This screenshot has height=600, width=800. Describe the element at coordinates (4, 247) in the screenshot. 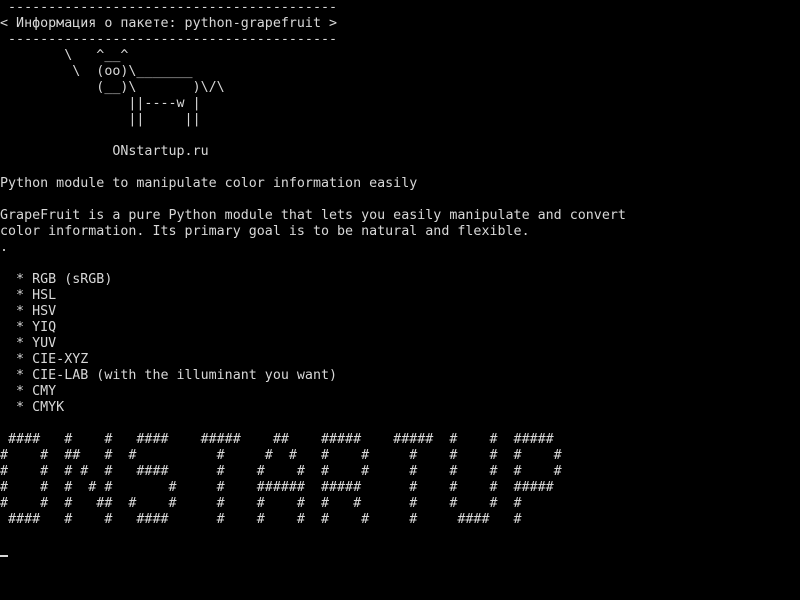

I see `description-terminator: .` at that location.